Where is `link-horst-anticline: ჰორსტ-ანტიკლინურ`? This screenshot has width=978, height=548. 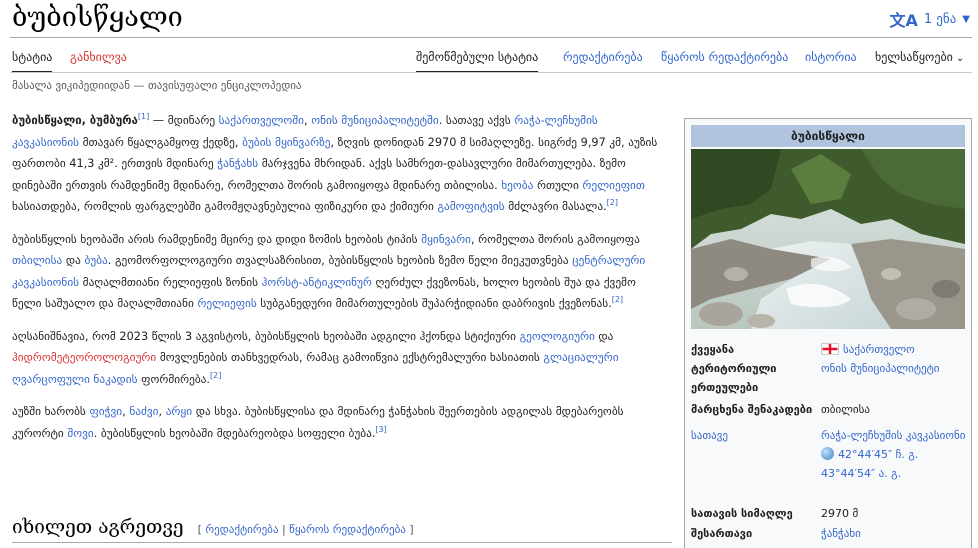 link-horst-anticline: ჰორსტ-ანტიკლინურ is located at coordinates (317, 282).